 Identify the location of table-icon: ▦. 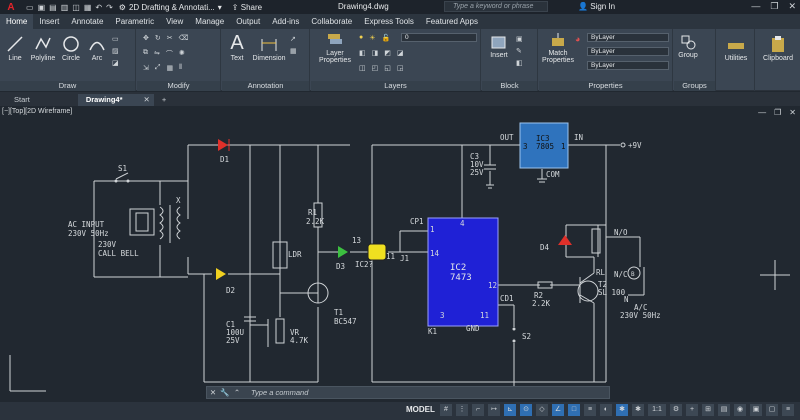
(293, 51).